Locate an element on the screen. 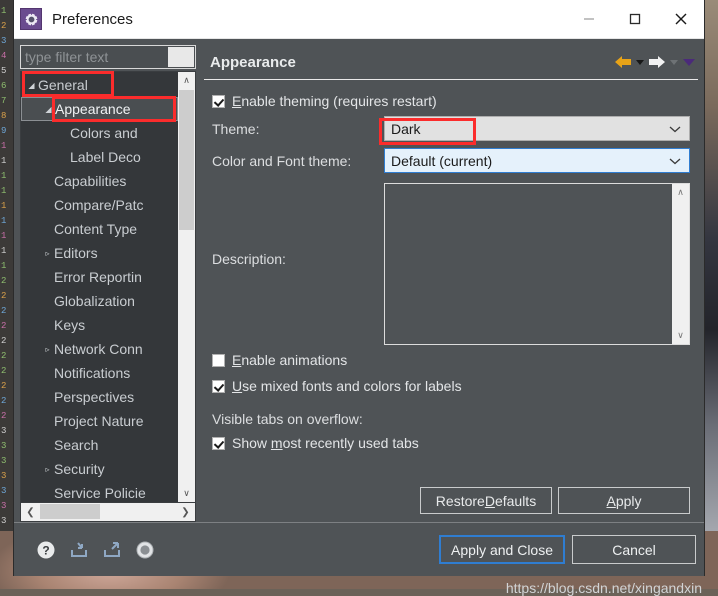  tree-item-label: Service Policie is located at coordinates (100, 493).